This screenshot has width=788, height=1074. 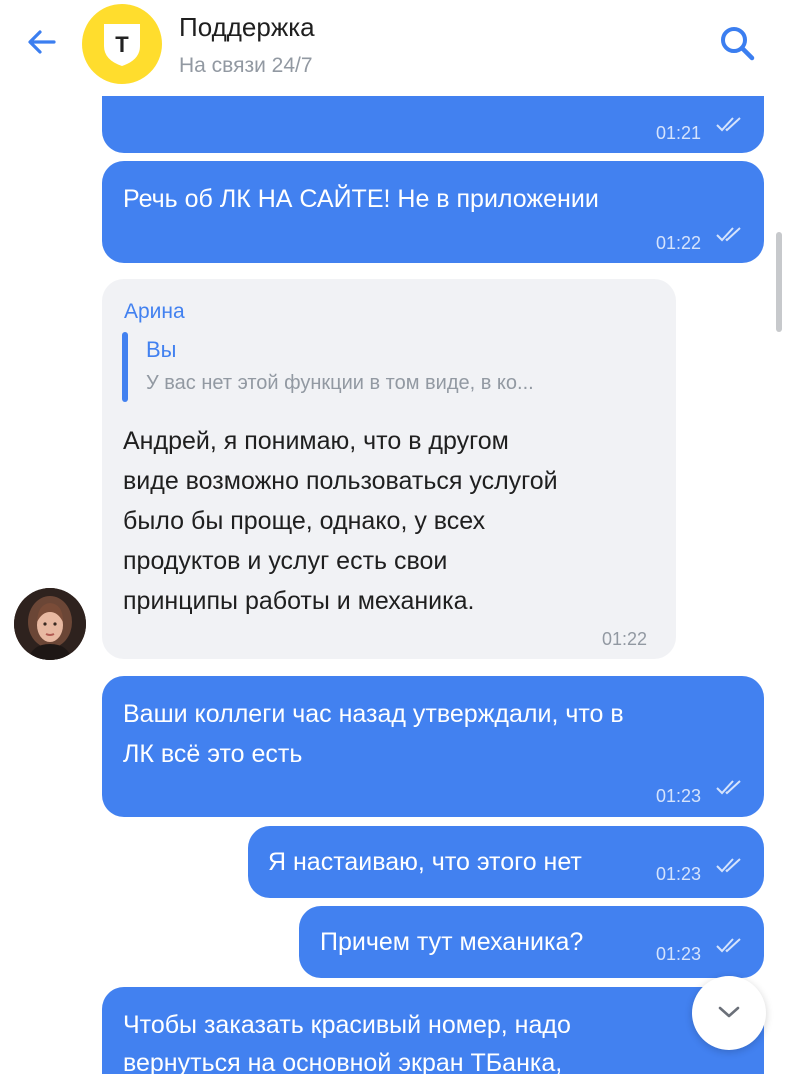 What do you see at coordinates (425, 862) in the screenshot?
I see `message-text: Я настаиваю, что этого нет` at bounding box center [425, 862].